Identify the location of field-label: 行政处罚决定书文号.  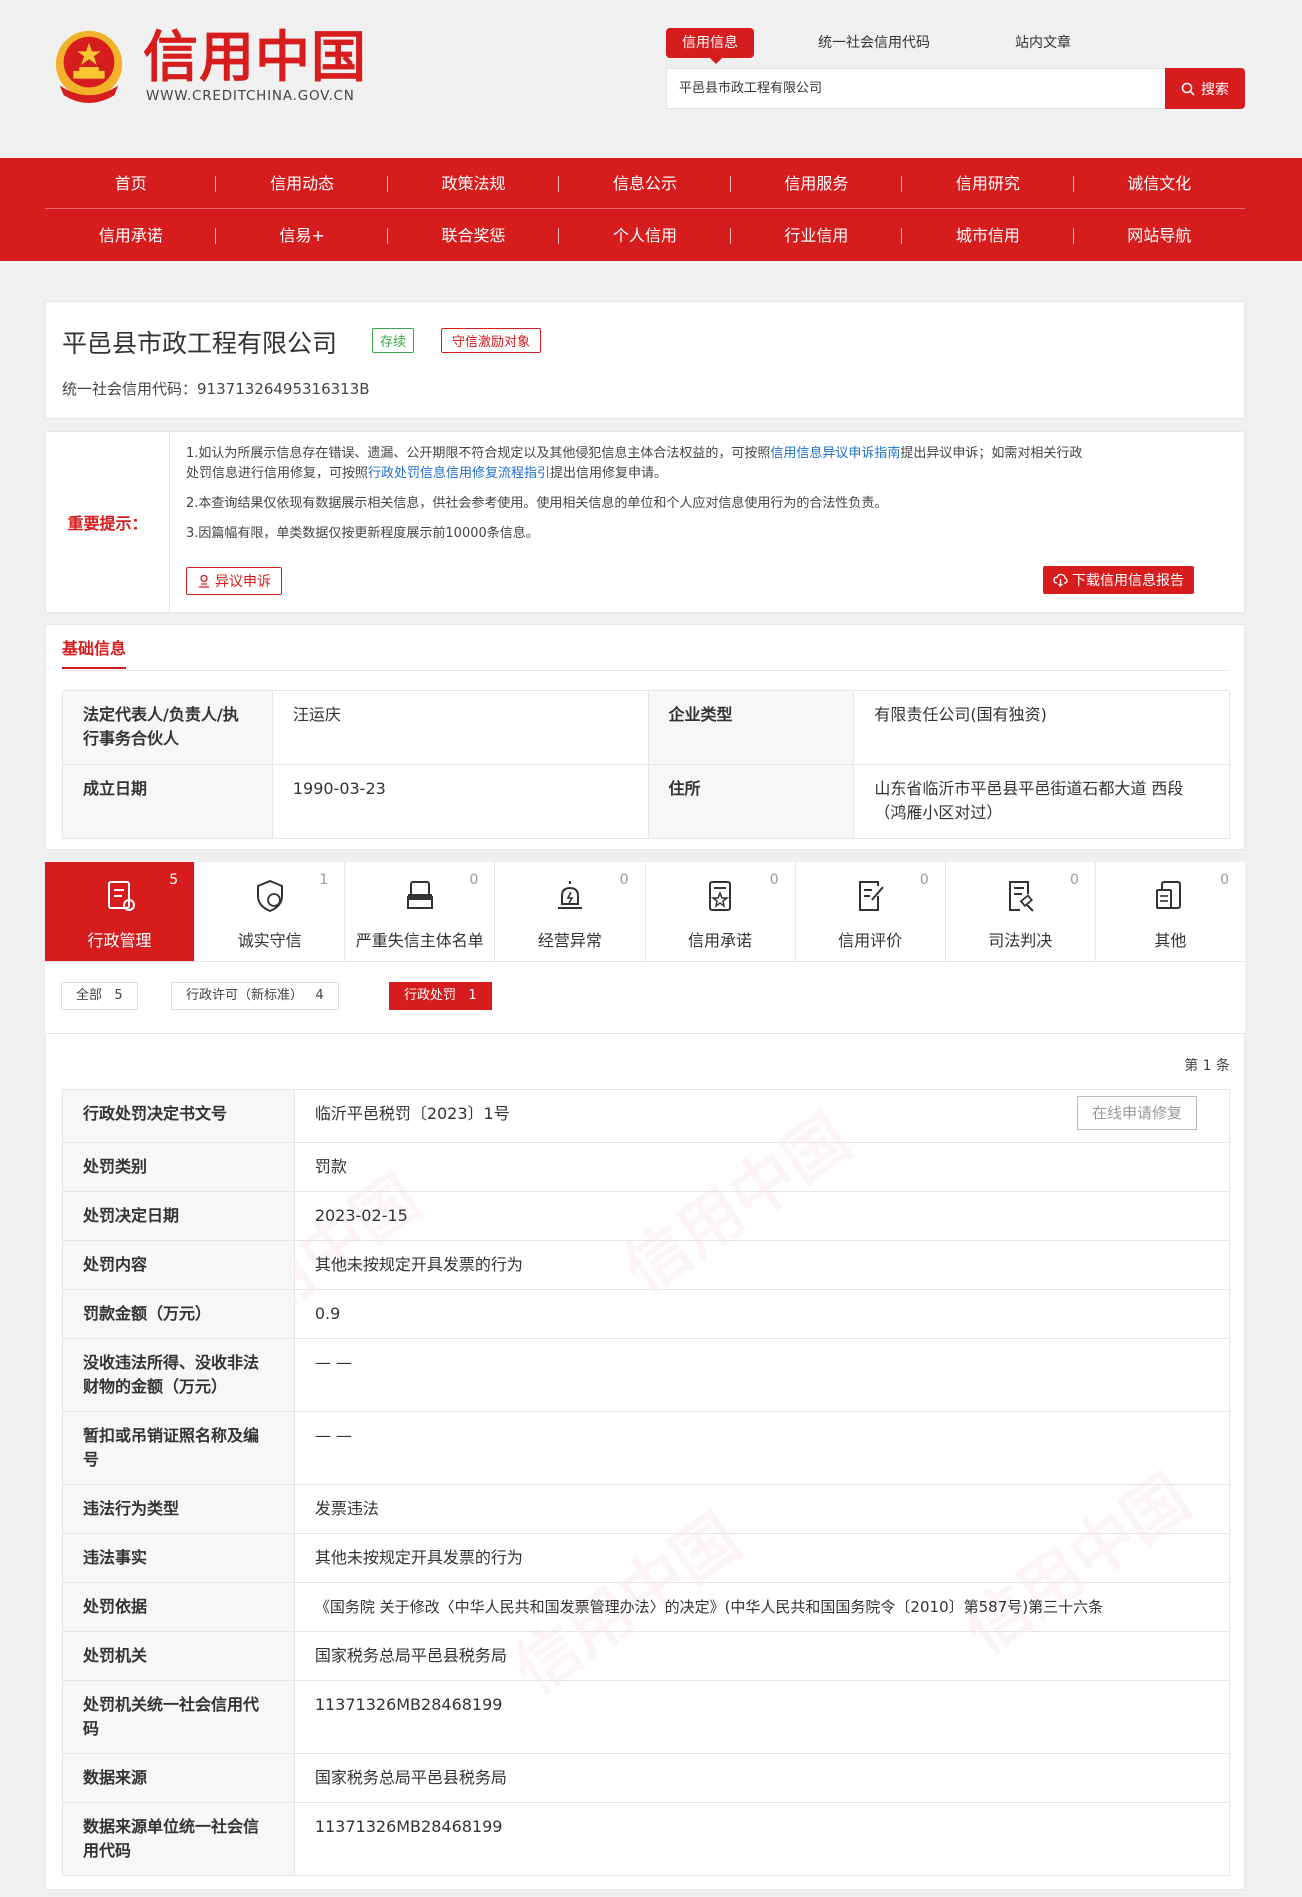
(178, 1116).